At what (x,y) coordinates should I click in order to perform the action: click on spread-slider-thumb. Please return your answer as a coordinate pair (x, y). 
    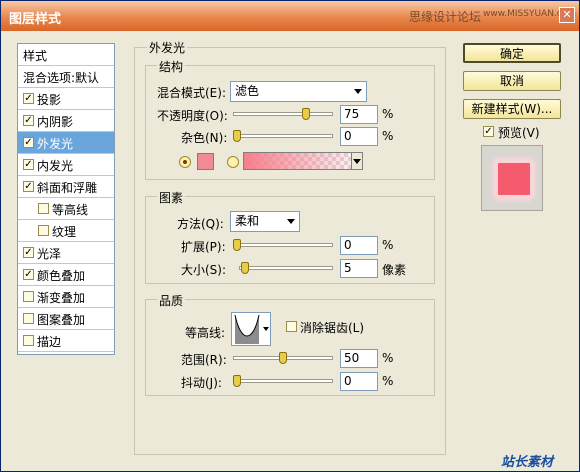
    Looking at the image, I should click on (237, 245).